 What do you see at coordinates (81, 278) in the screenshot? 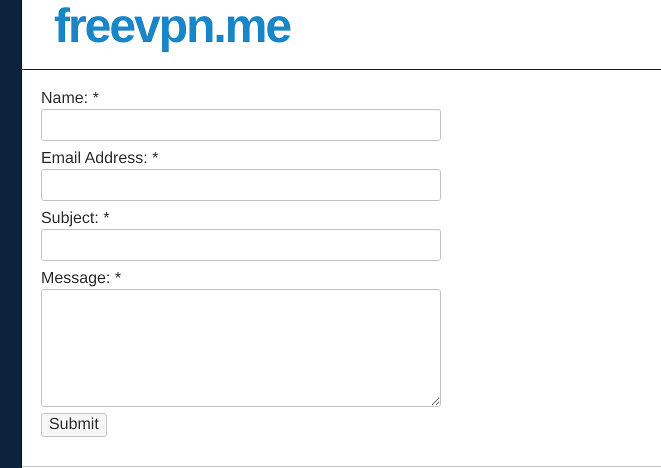
I see `field-label: Message: *` at bounding box center [81, 278].